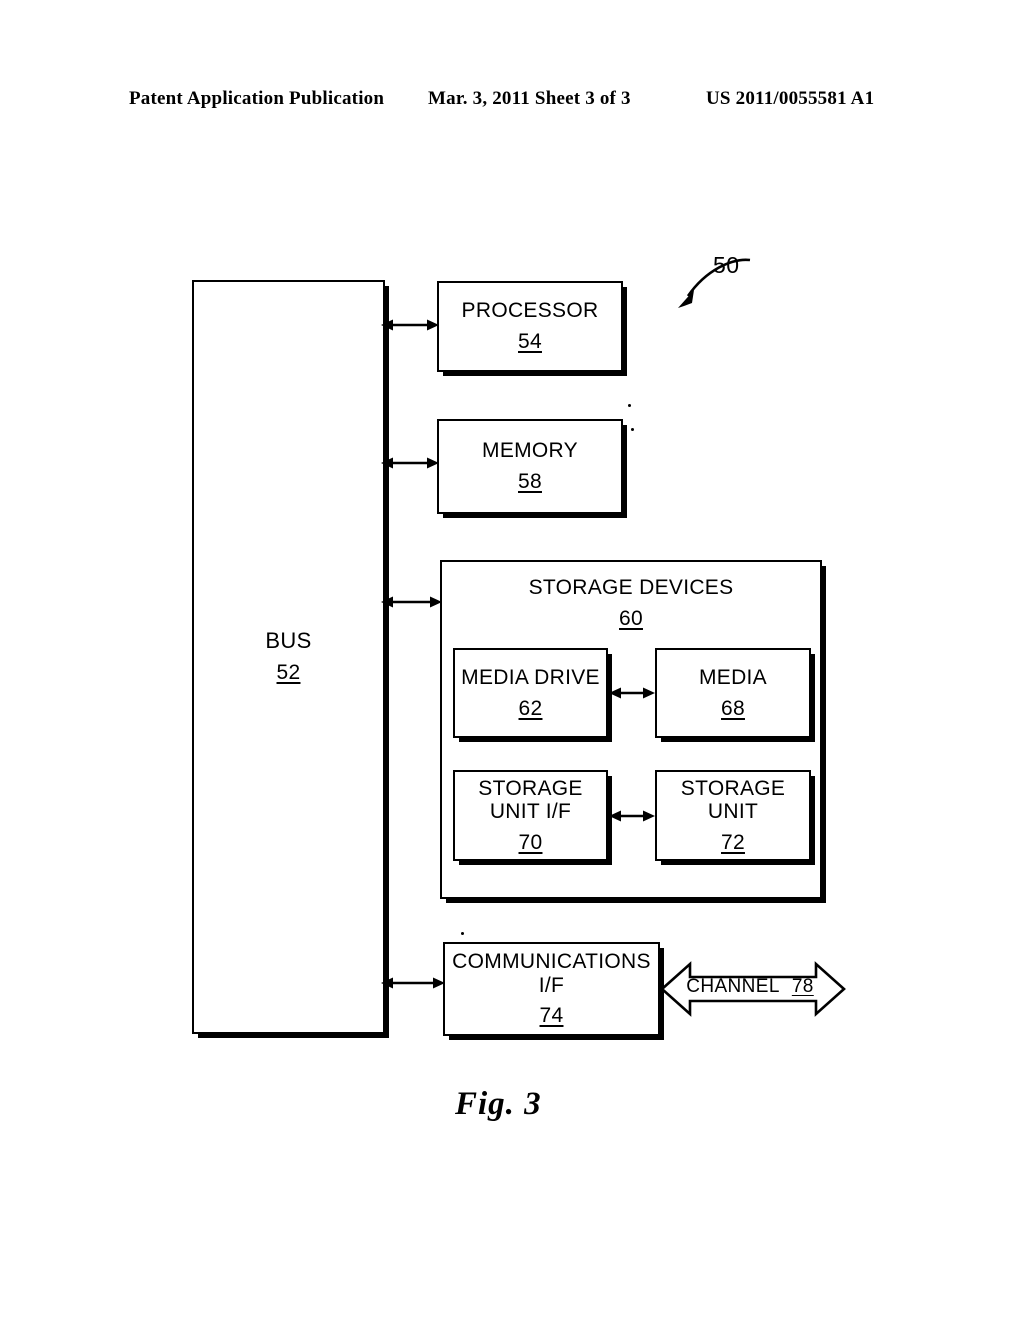 This screenshot has height=1320, width=1024. I want to click on media-number: 68, so click(733, 708).